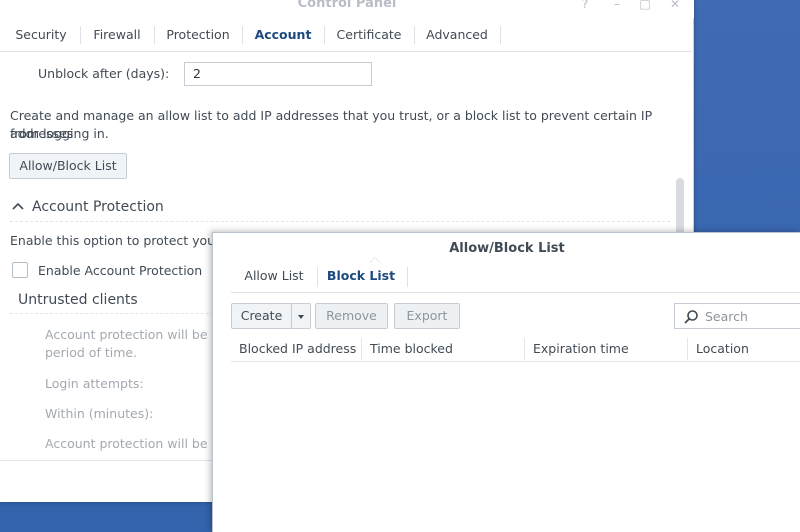  Describe the element at coordinates (78, 300) in the screenshot. I see `untrusted-clients-title: Untrusted clients` at that location.